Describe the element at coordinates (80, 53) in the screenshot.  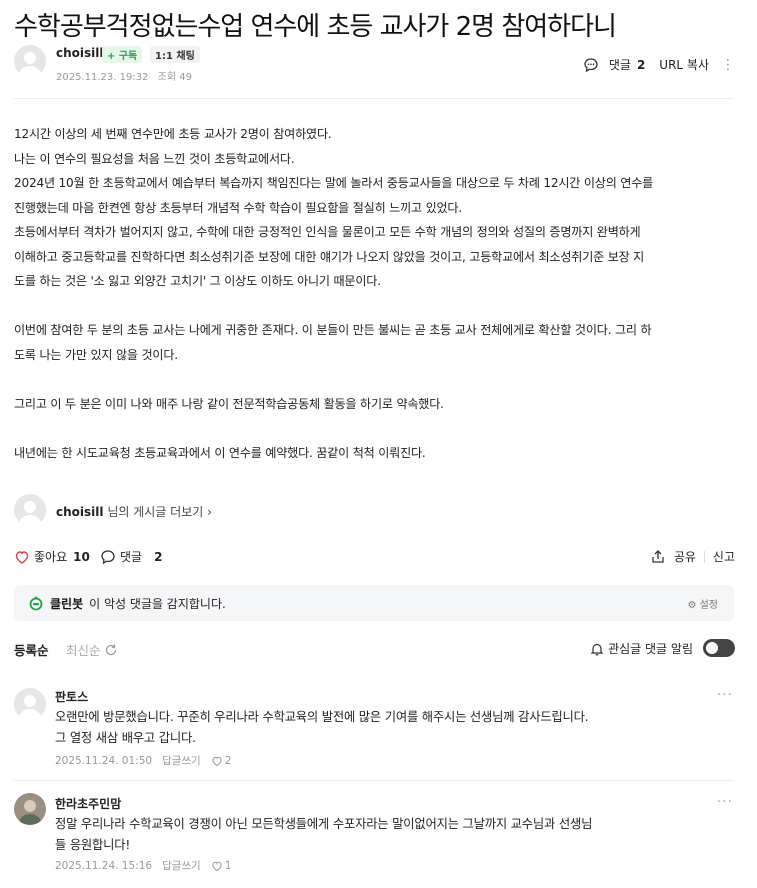
I see `author-name: choisill` at that location.